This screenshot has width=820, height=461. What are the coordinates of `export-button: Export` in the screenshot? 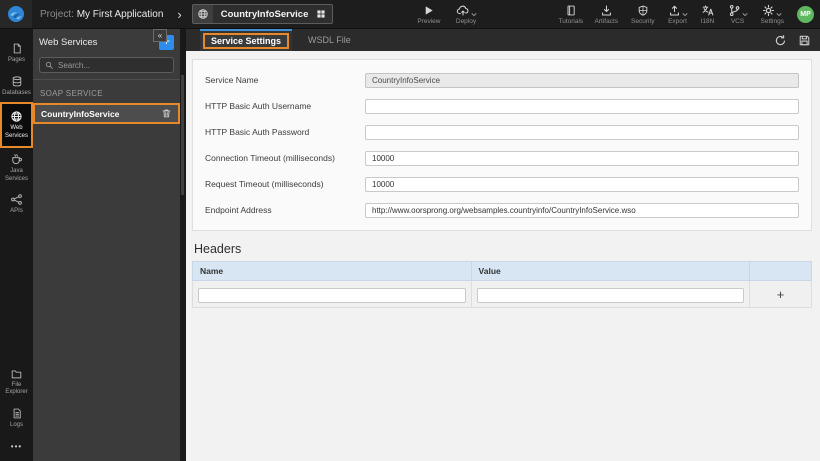 It's located at (678, 14).